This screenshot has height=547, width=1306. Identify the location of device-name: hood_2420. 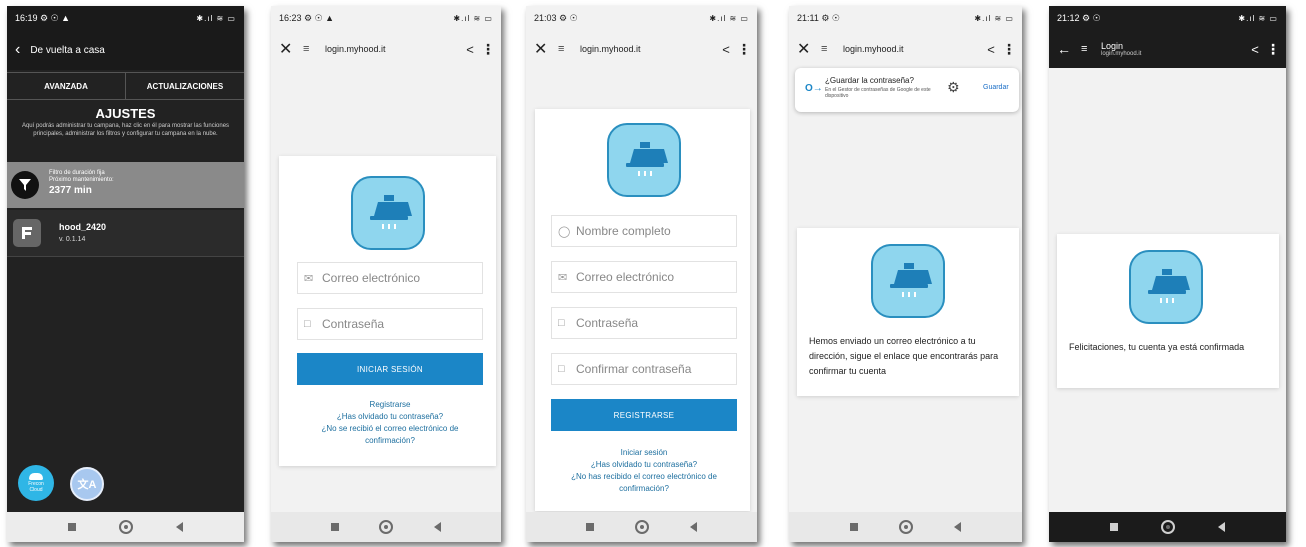
(83, 227).